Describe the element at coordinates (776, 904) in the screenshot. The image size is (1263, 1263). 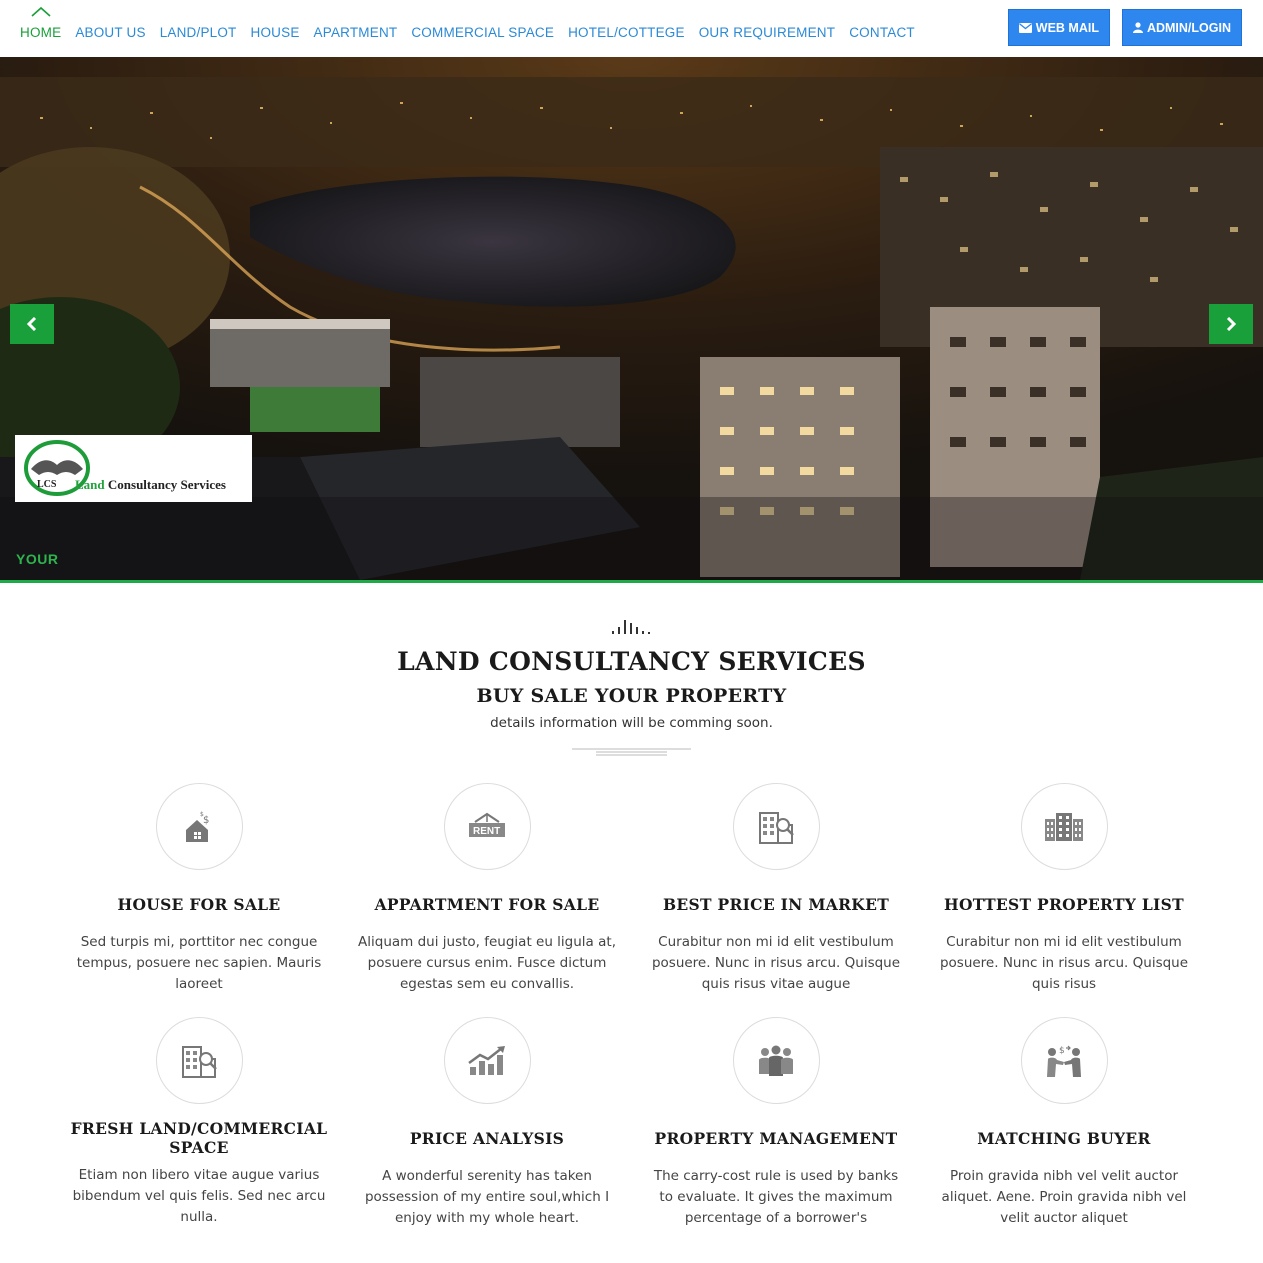
I see `service-title: BEST PRICE IN MARKET` at that location.